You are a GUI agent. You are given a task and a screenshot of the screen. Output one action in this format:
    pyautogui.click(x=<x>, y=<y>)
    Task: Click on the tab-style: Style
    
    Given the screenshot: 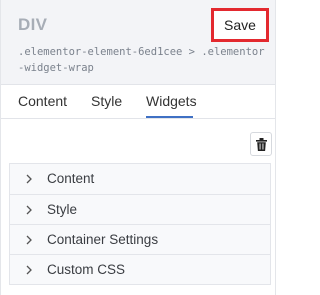 What is the action you would take?
    pyautogui.click(x=106, y=101)
    